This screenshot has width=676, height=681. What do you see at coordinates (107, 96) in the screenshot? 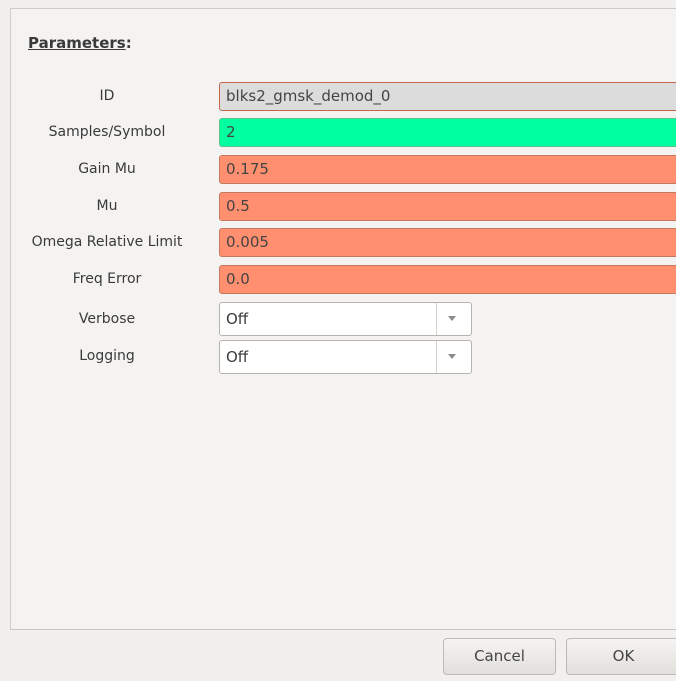
I see `param-label-id: ID` at bounding box center [107, 96].